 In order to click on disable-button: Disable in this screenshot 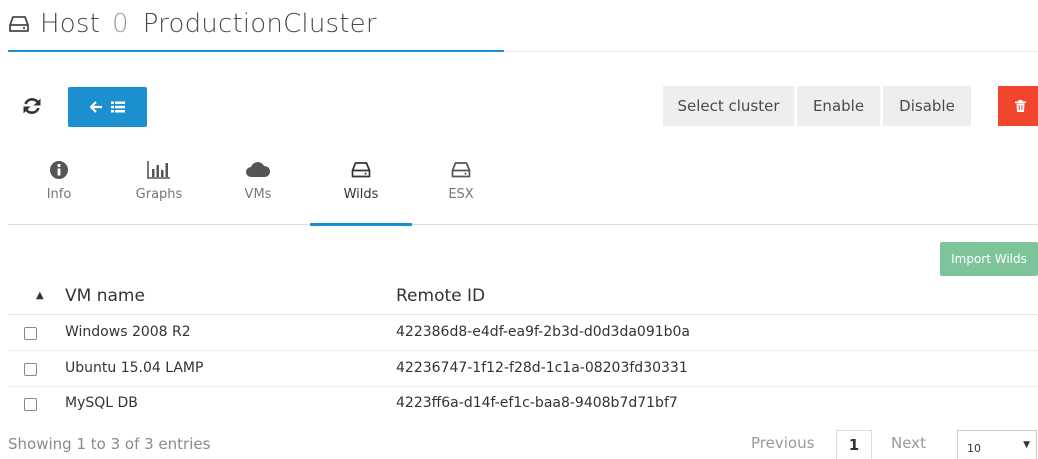, I will do `click(927, 106)`.